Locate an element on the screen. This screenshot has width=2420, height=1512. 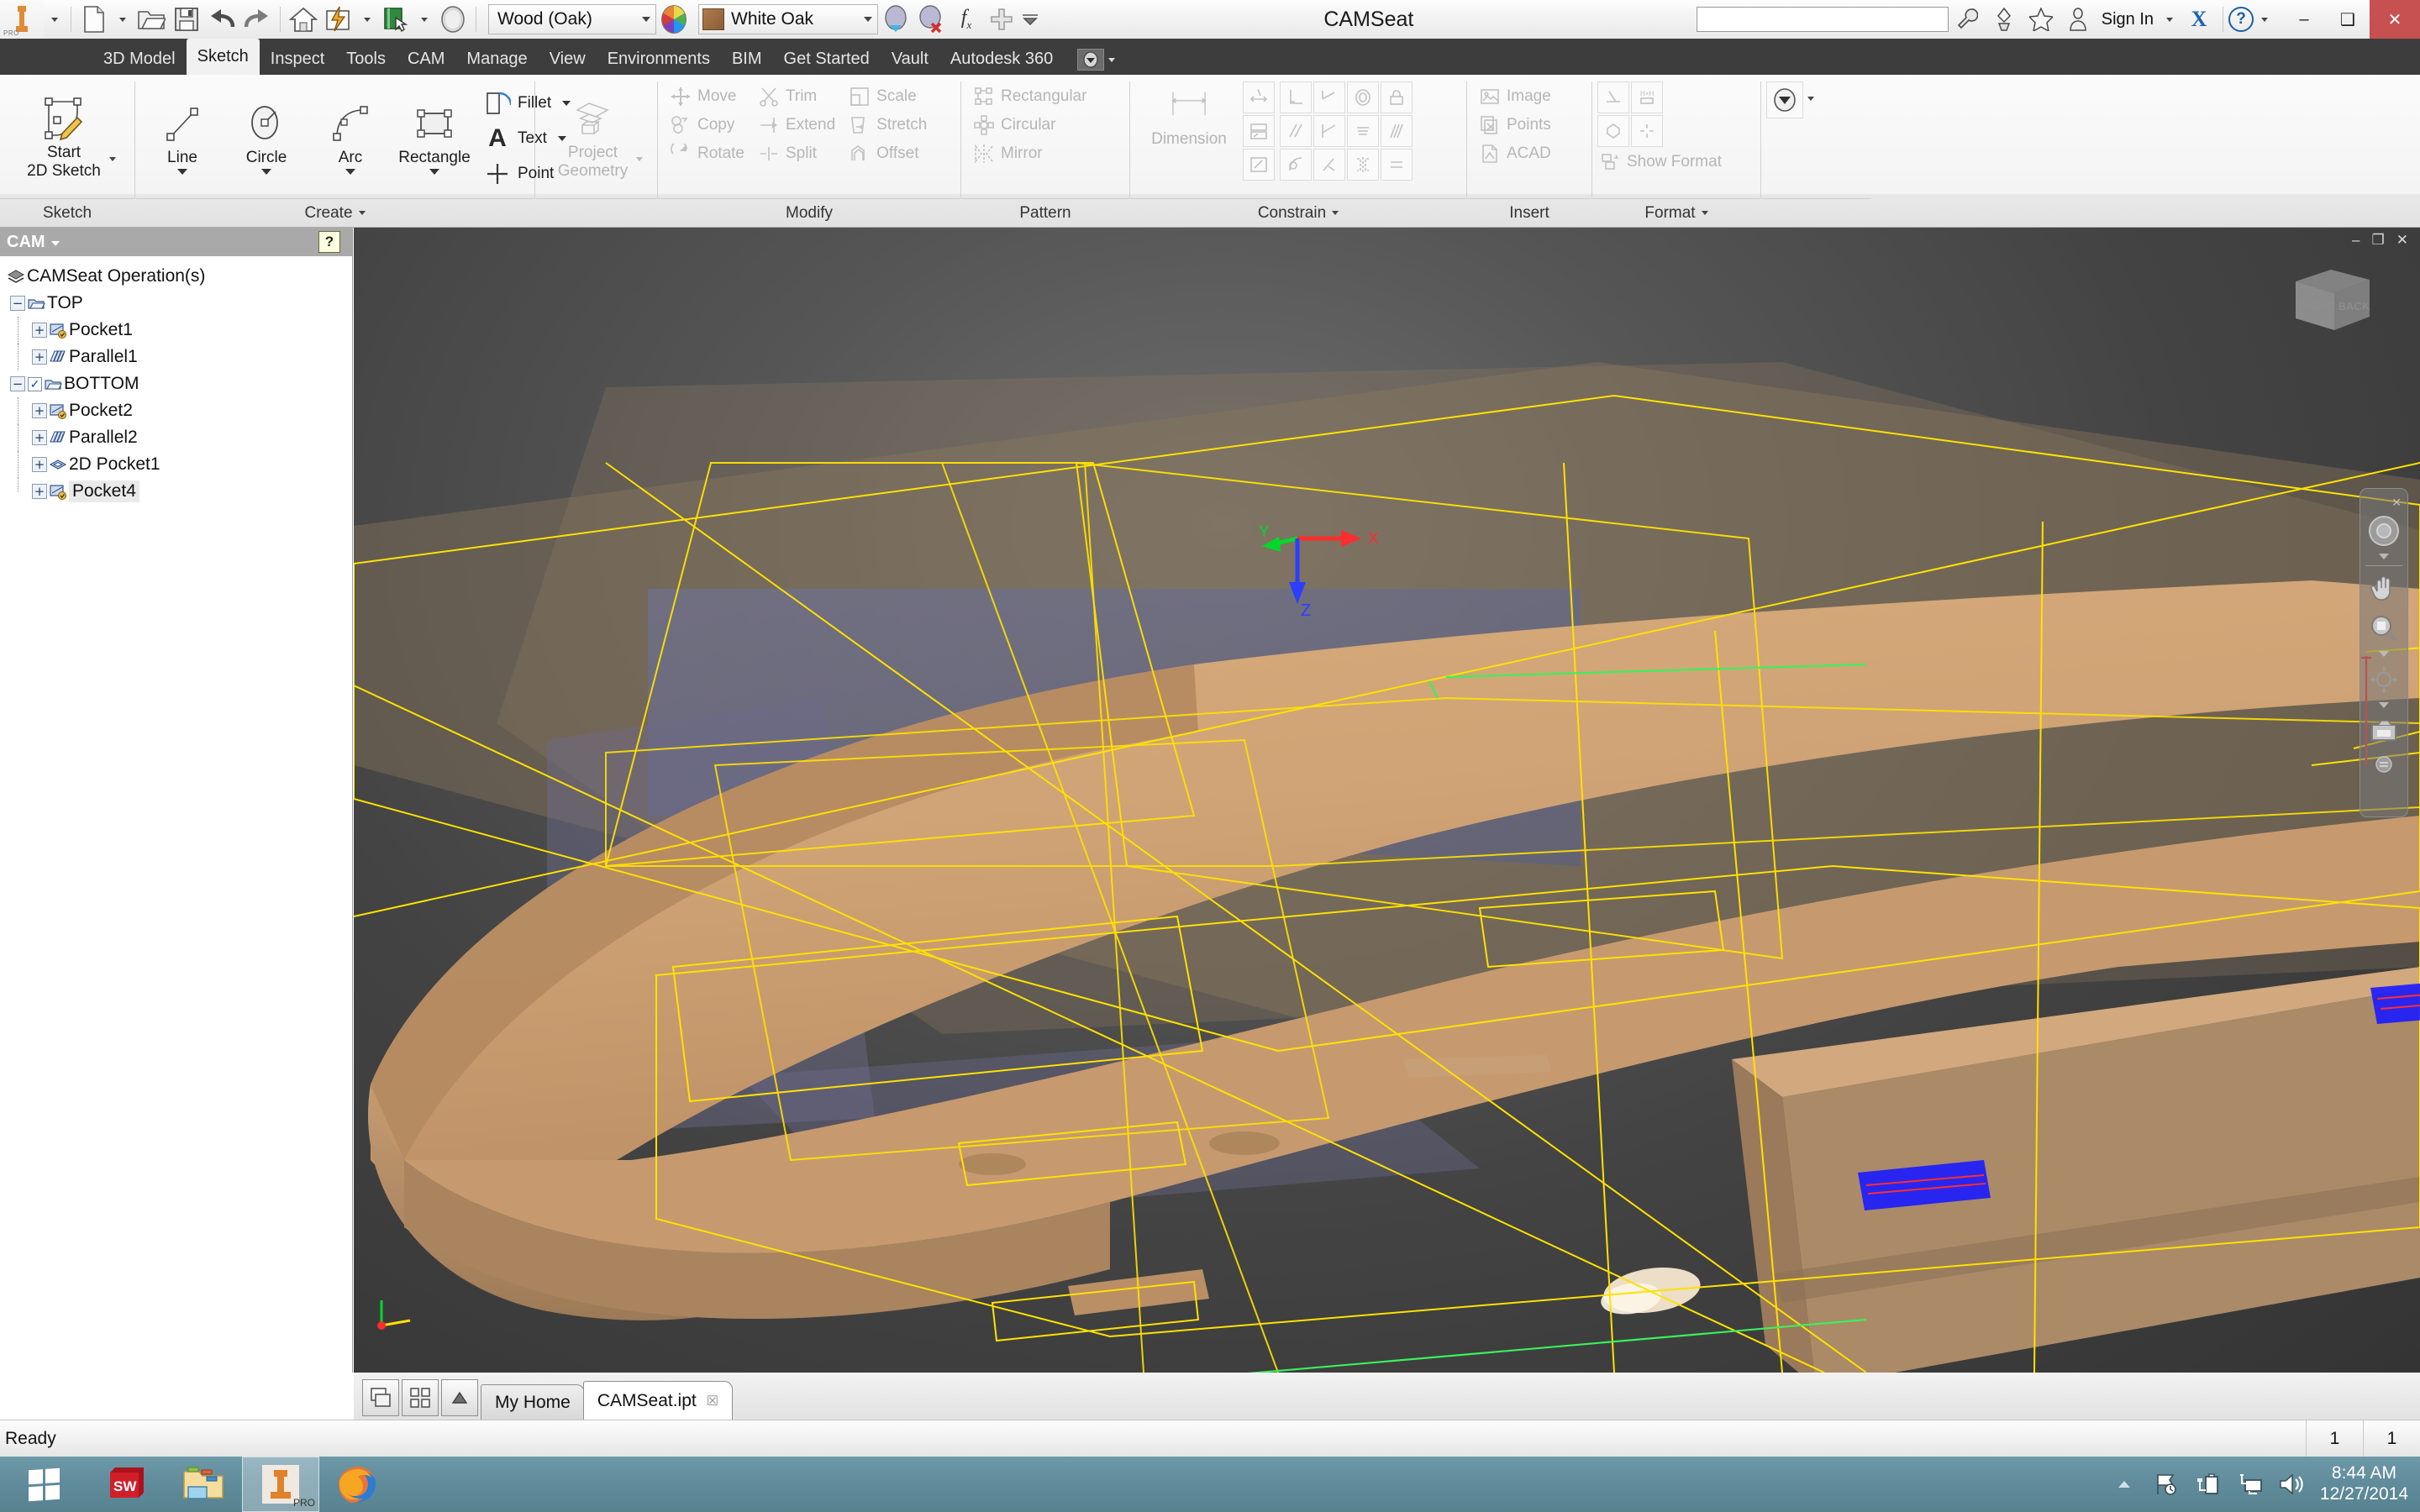
horizontal-constraint-icon is located at coordinates (1363, 131).